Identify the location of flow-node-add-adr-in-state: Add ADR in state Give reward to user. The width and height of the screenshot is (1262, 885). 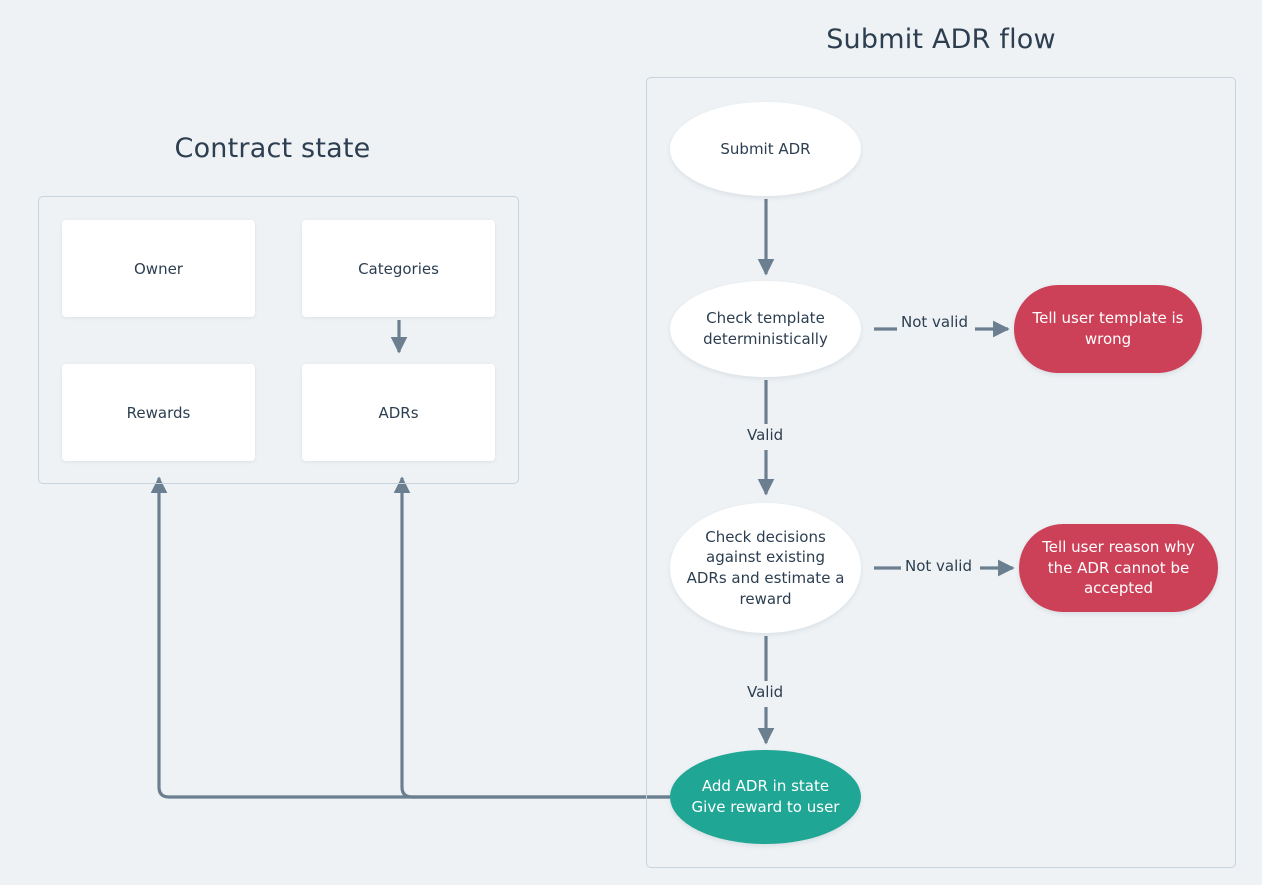
(765, 797).